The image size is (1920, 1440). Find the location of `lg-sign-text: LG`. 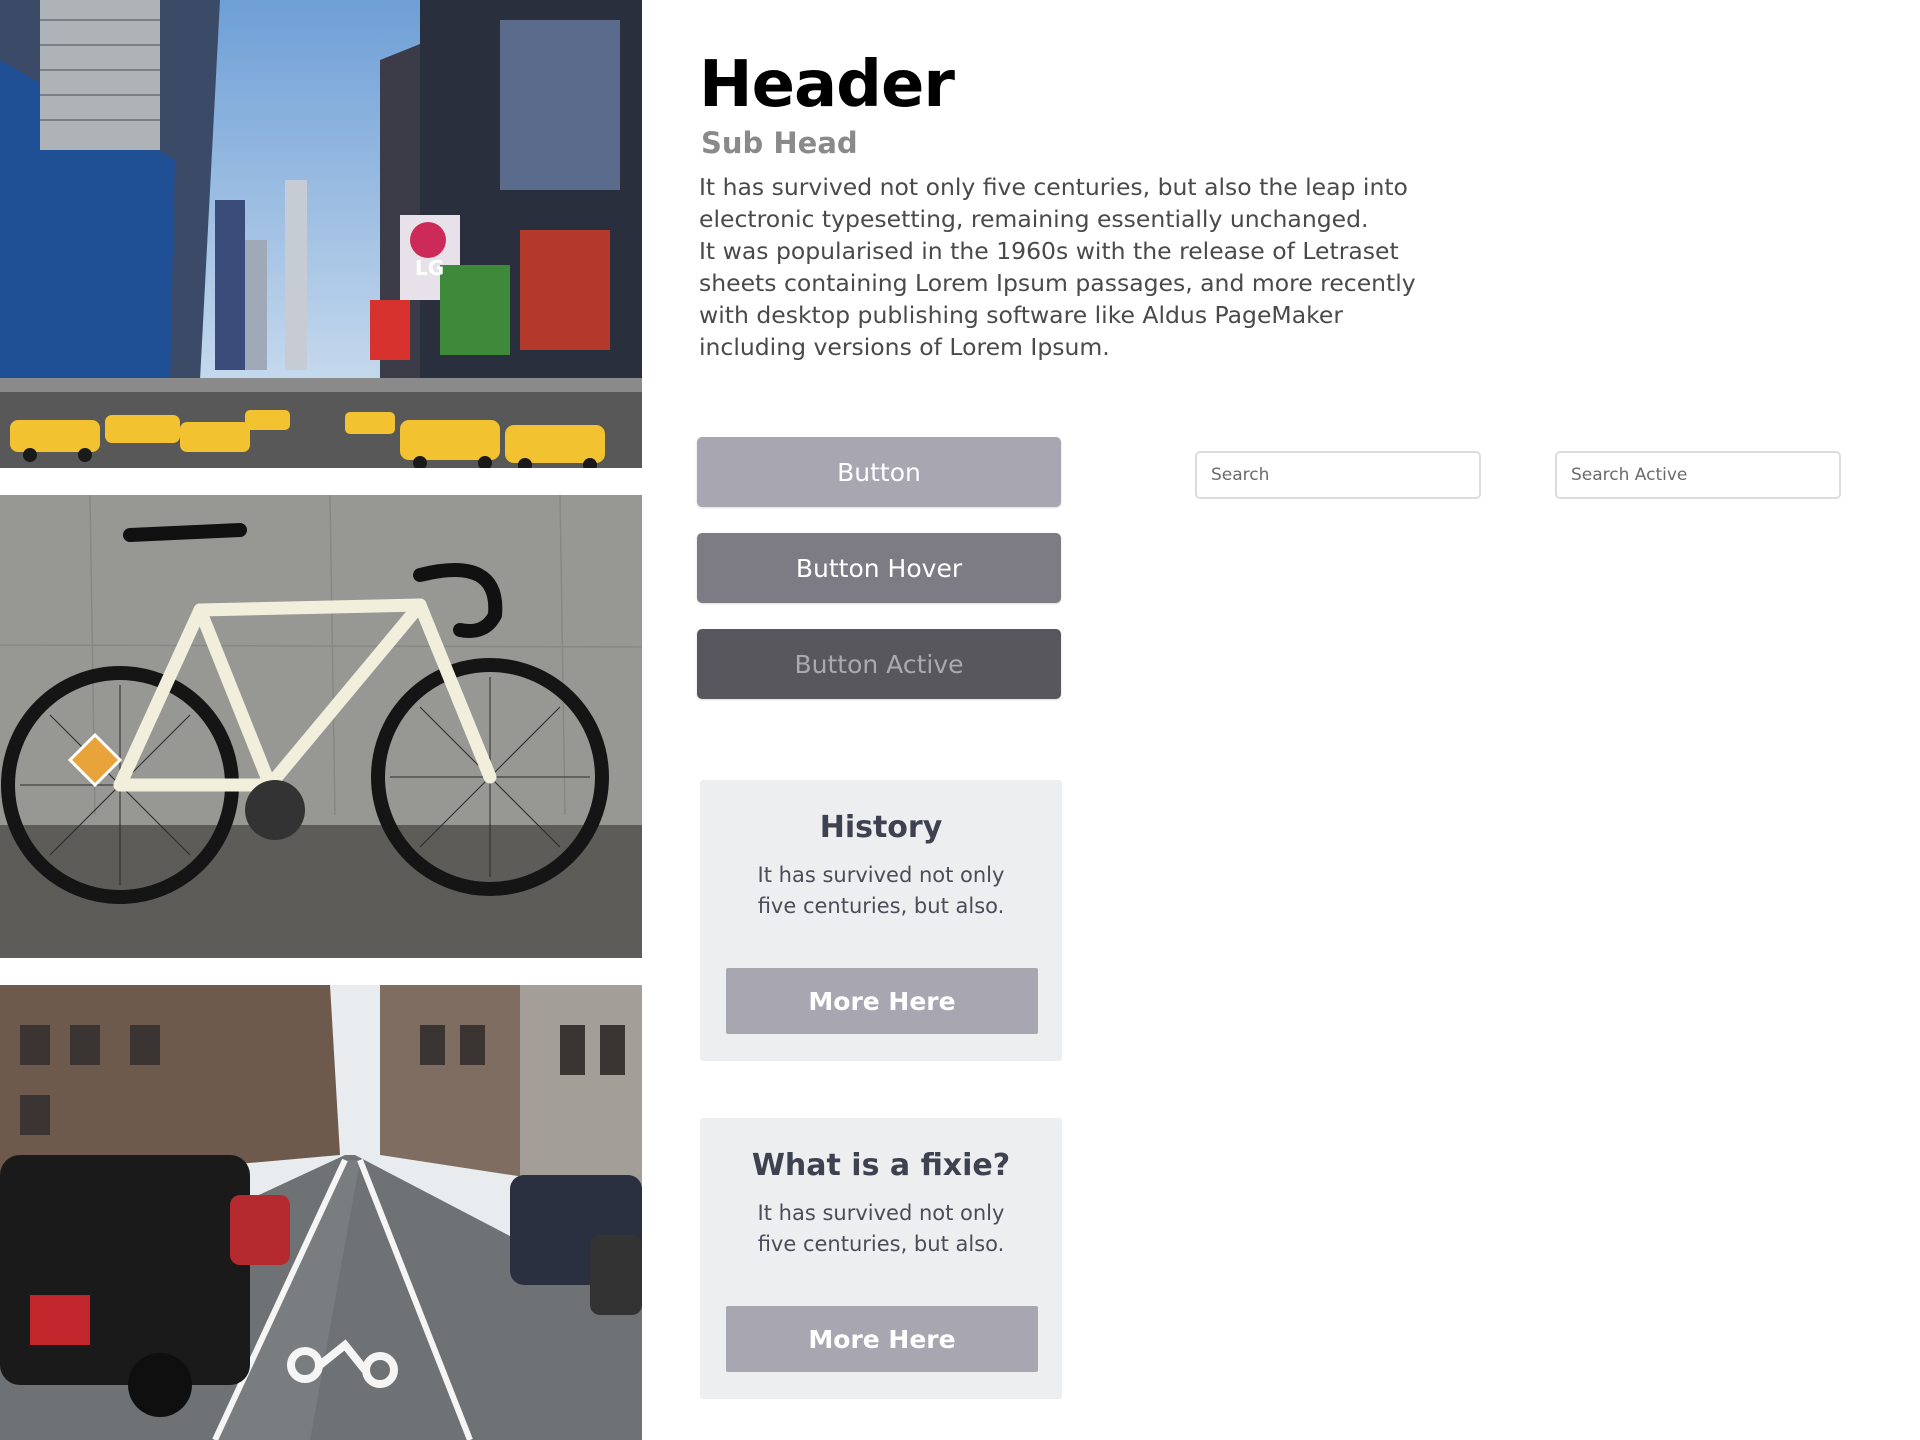

lg-sign-text: LG is located at coordinates (429, 268).